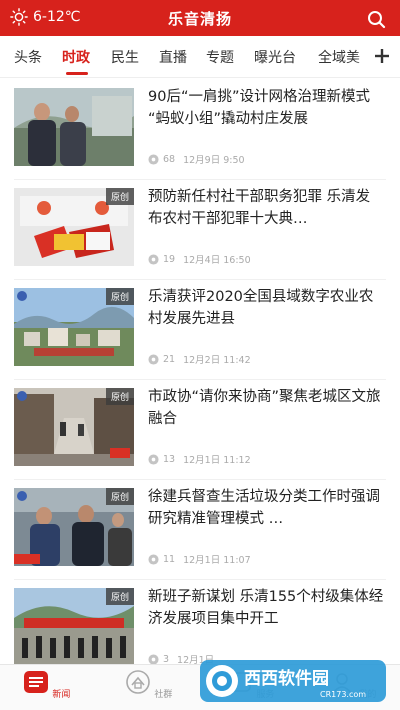 This screenshot has width=400, height=710. I want to click on search-icon, so click(376, 19).